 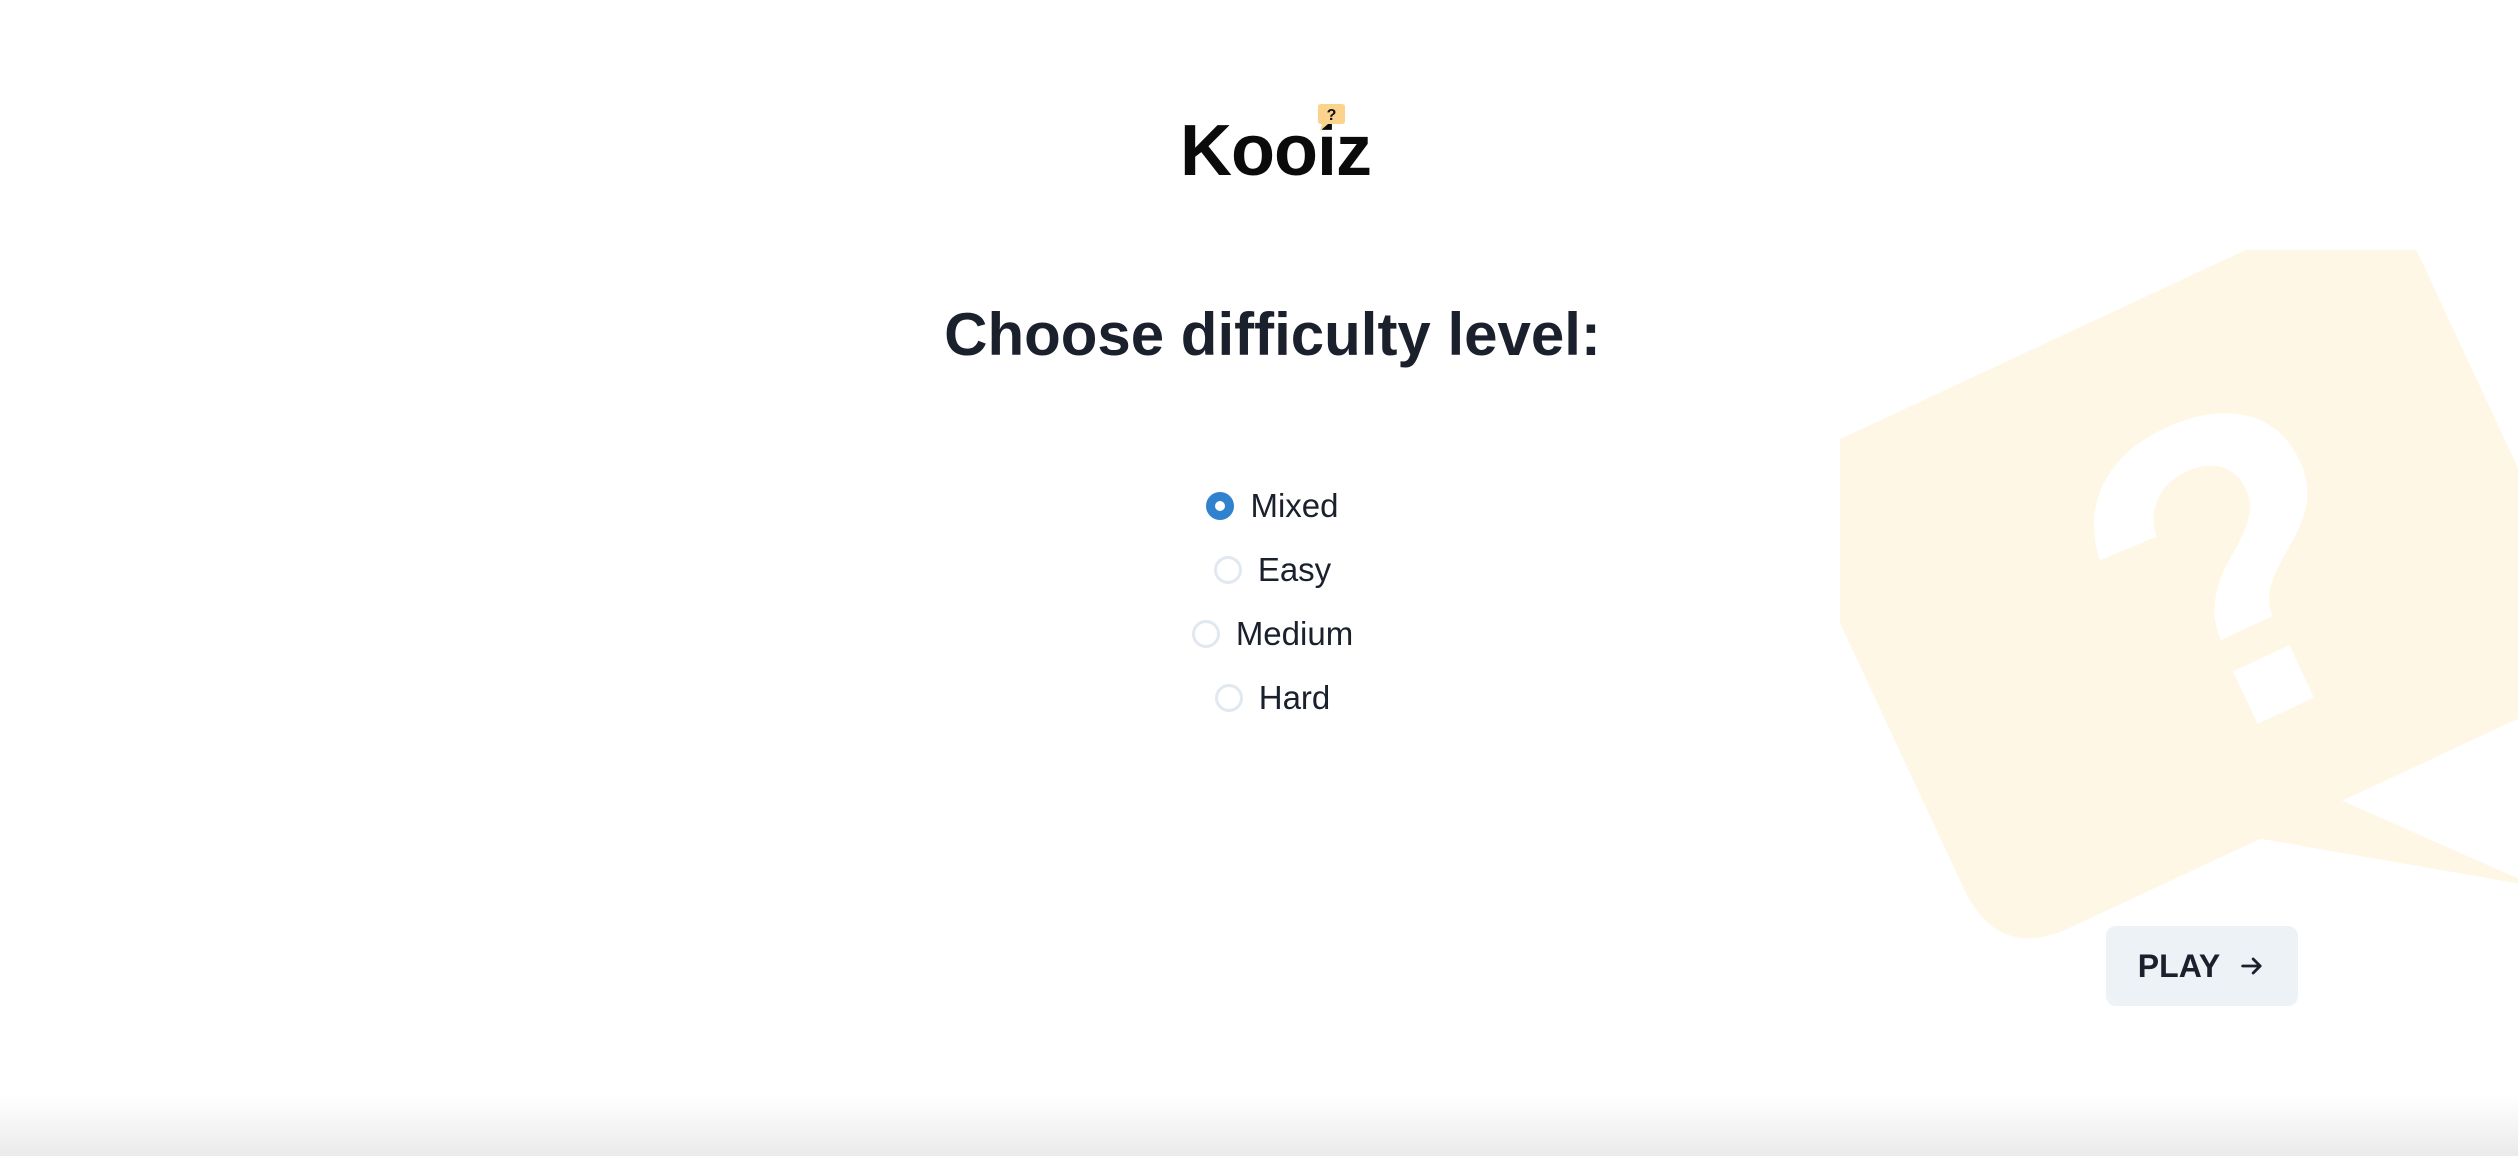 What do you see at coordinates (2251, 966) in the screenshot?
I see `arrow-right-icon` at bounding box center [2251, 966].